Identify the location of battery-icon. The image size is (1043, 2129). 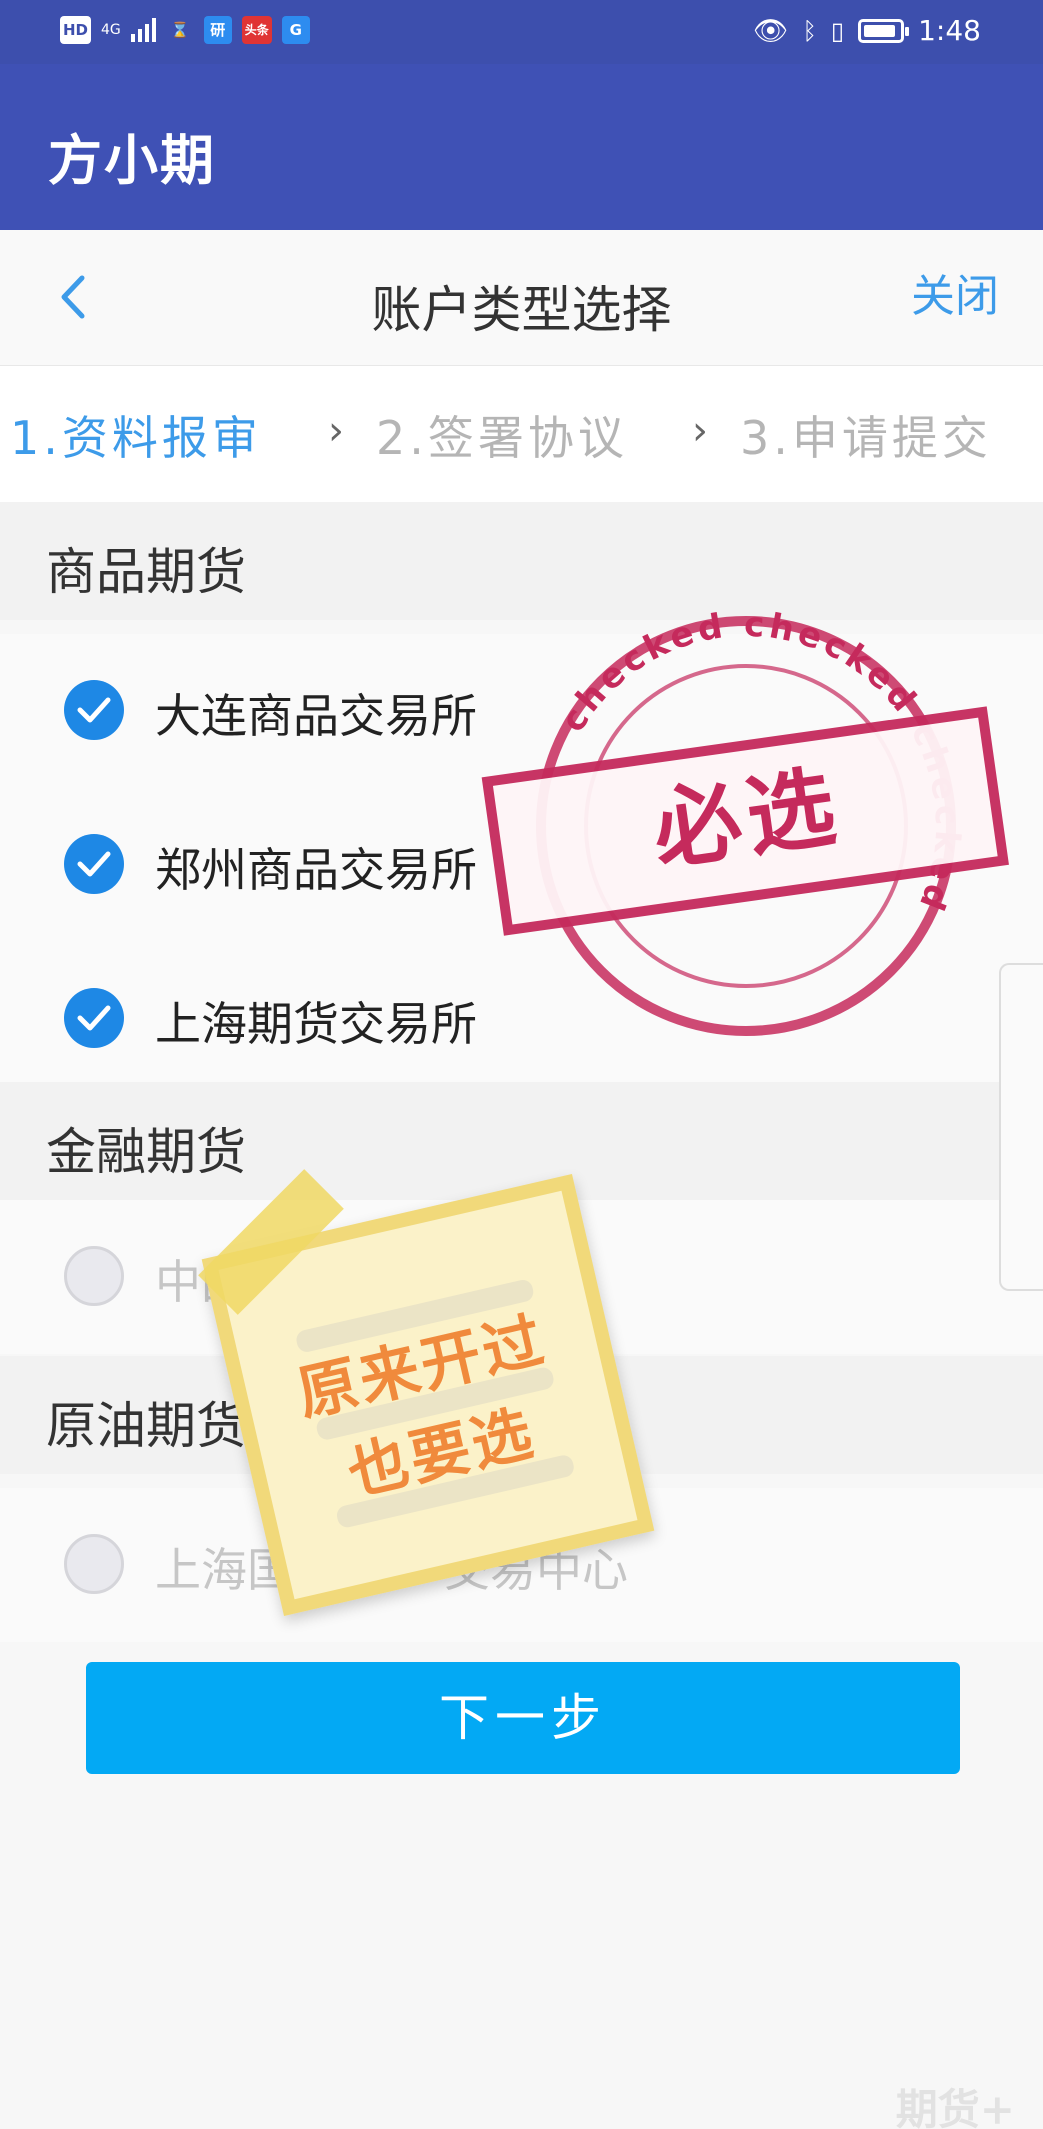
(884, 30).